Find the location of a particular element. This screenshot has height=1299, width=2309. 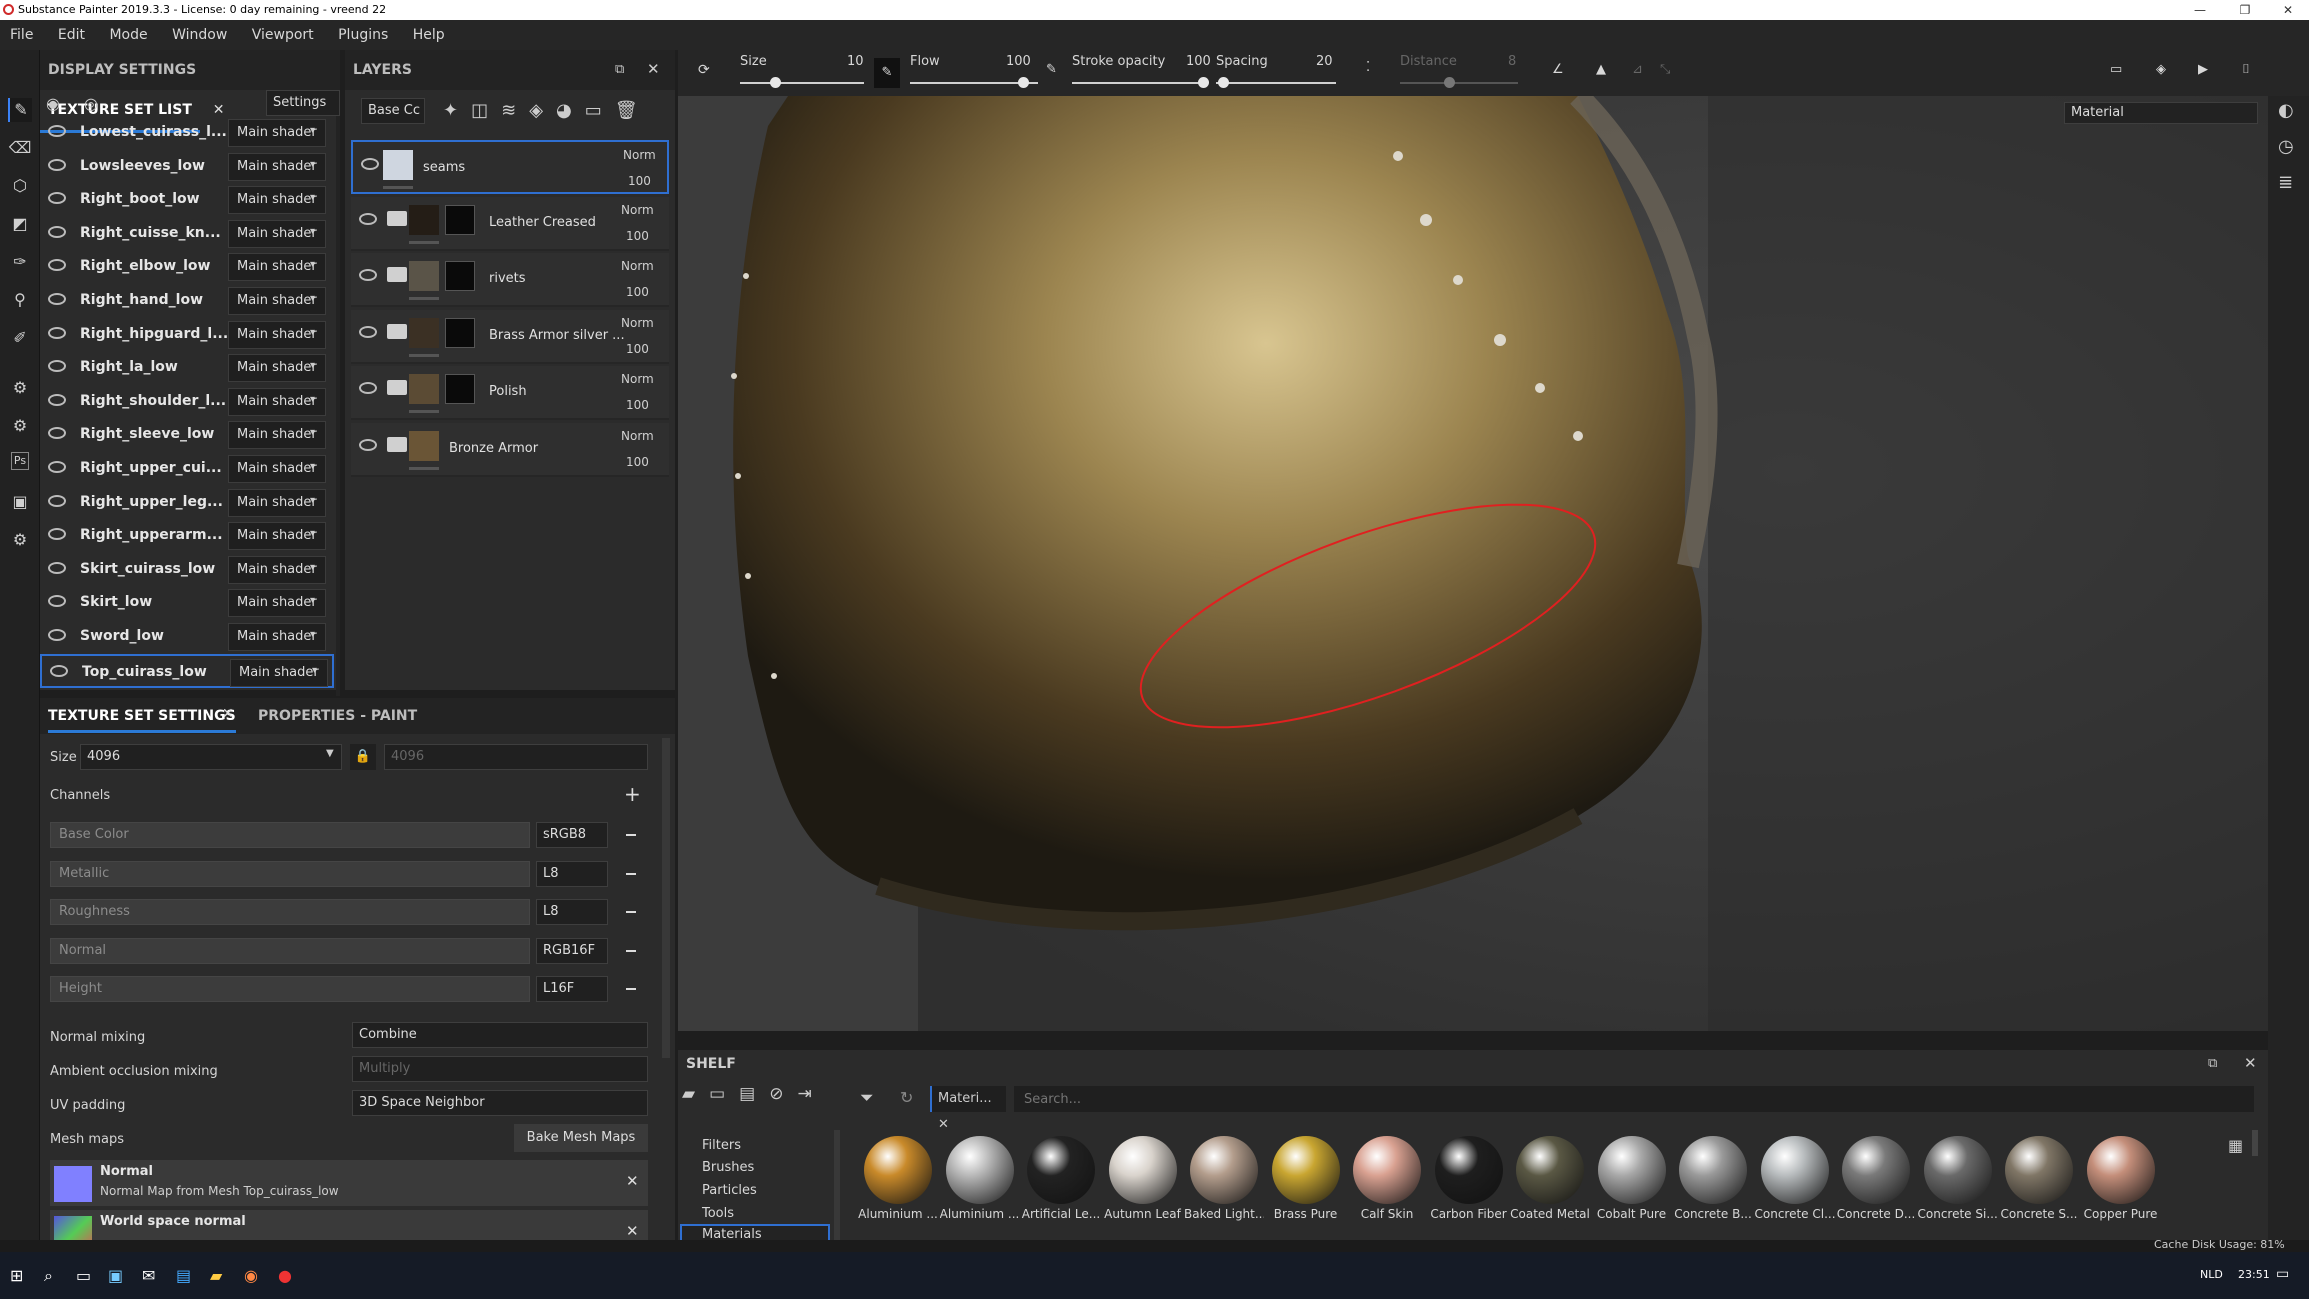

texture-set-row: Sword_low Main shader ▾ is located at coordinates (187, 637).